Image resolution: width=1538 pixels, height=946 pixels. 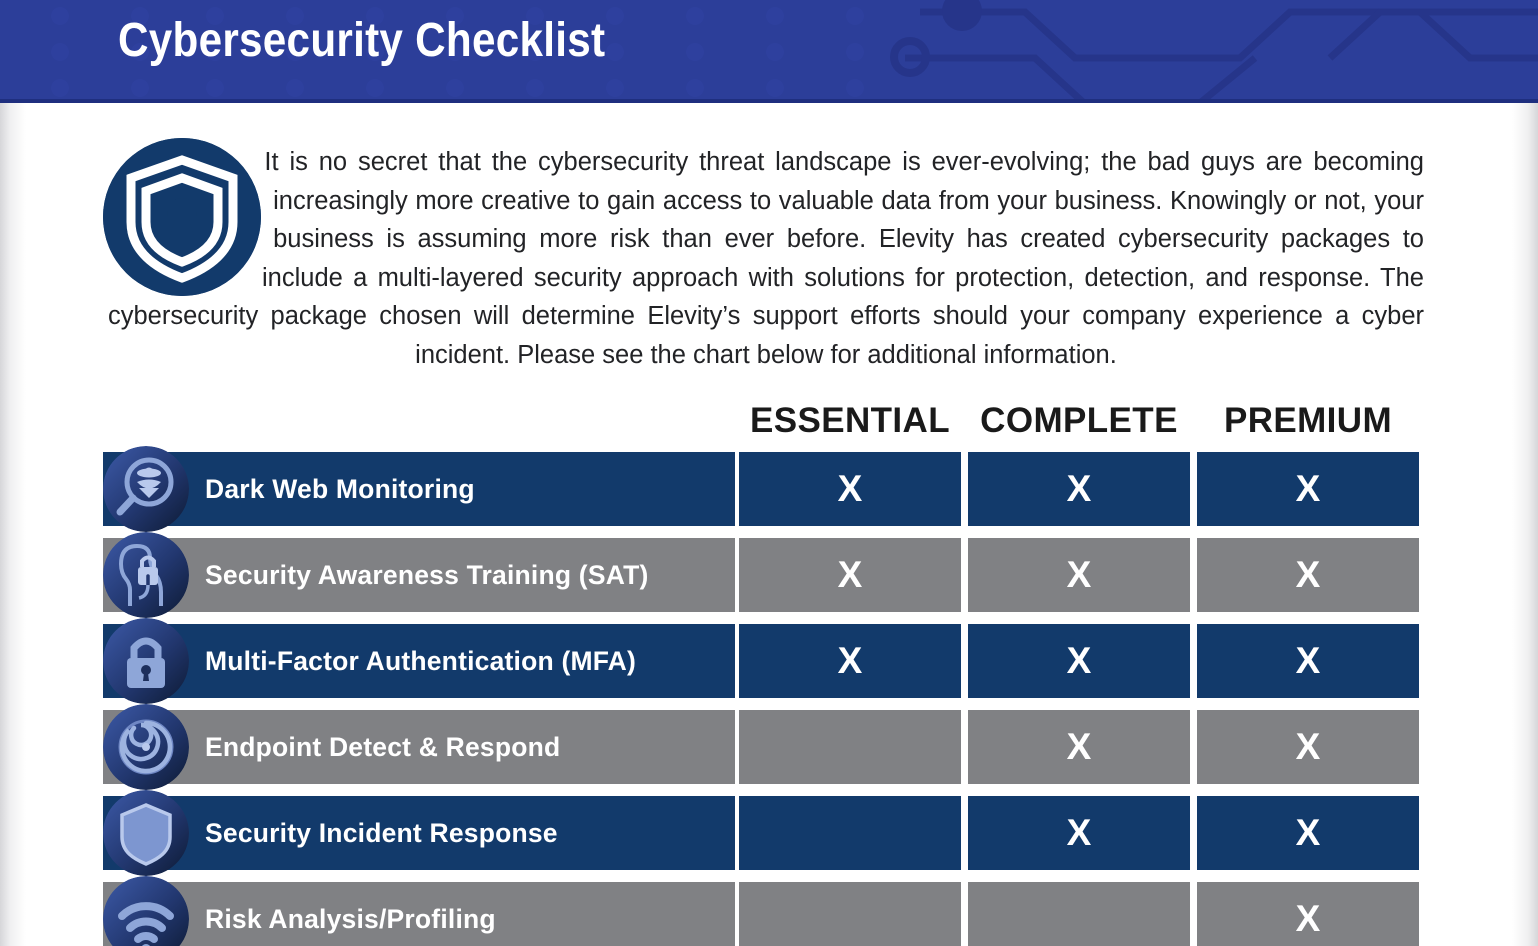 What do you see at coordinates (146, 833) in the screenshot?
I see `shield-icon` at bounding box center [146, 833].